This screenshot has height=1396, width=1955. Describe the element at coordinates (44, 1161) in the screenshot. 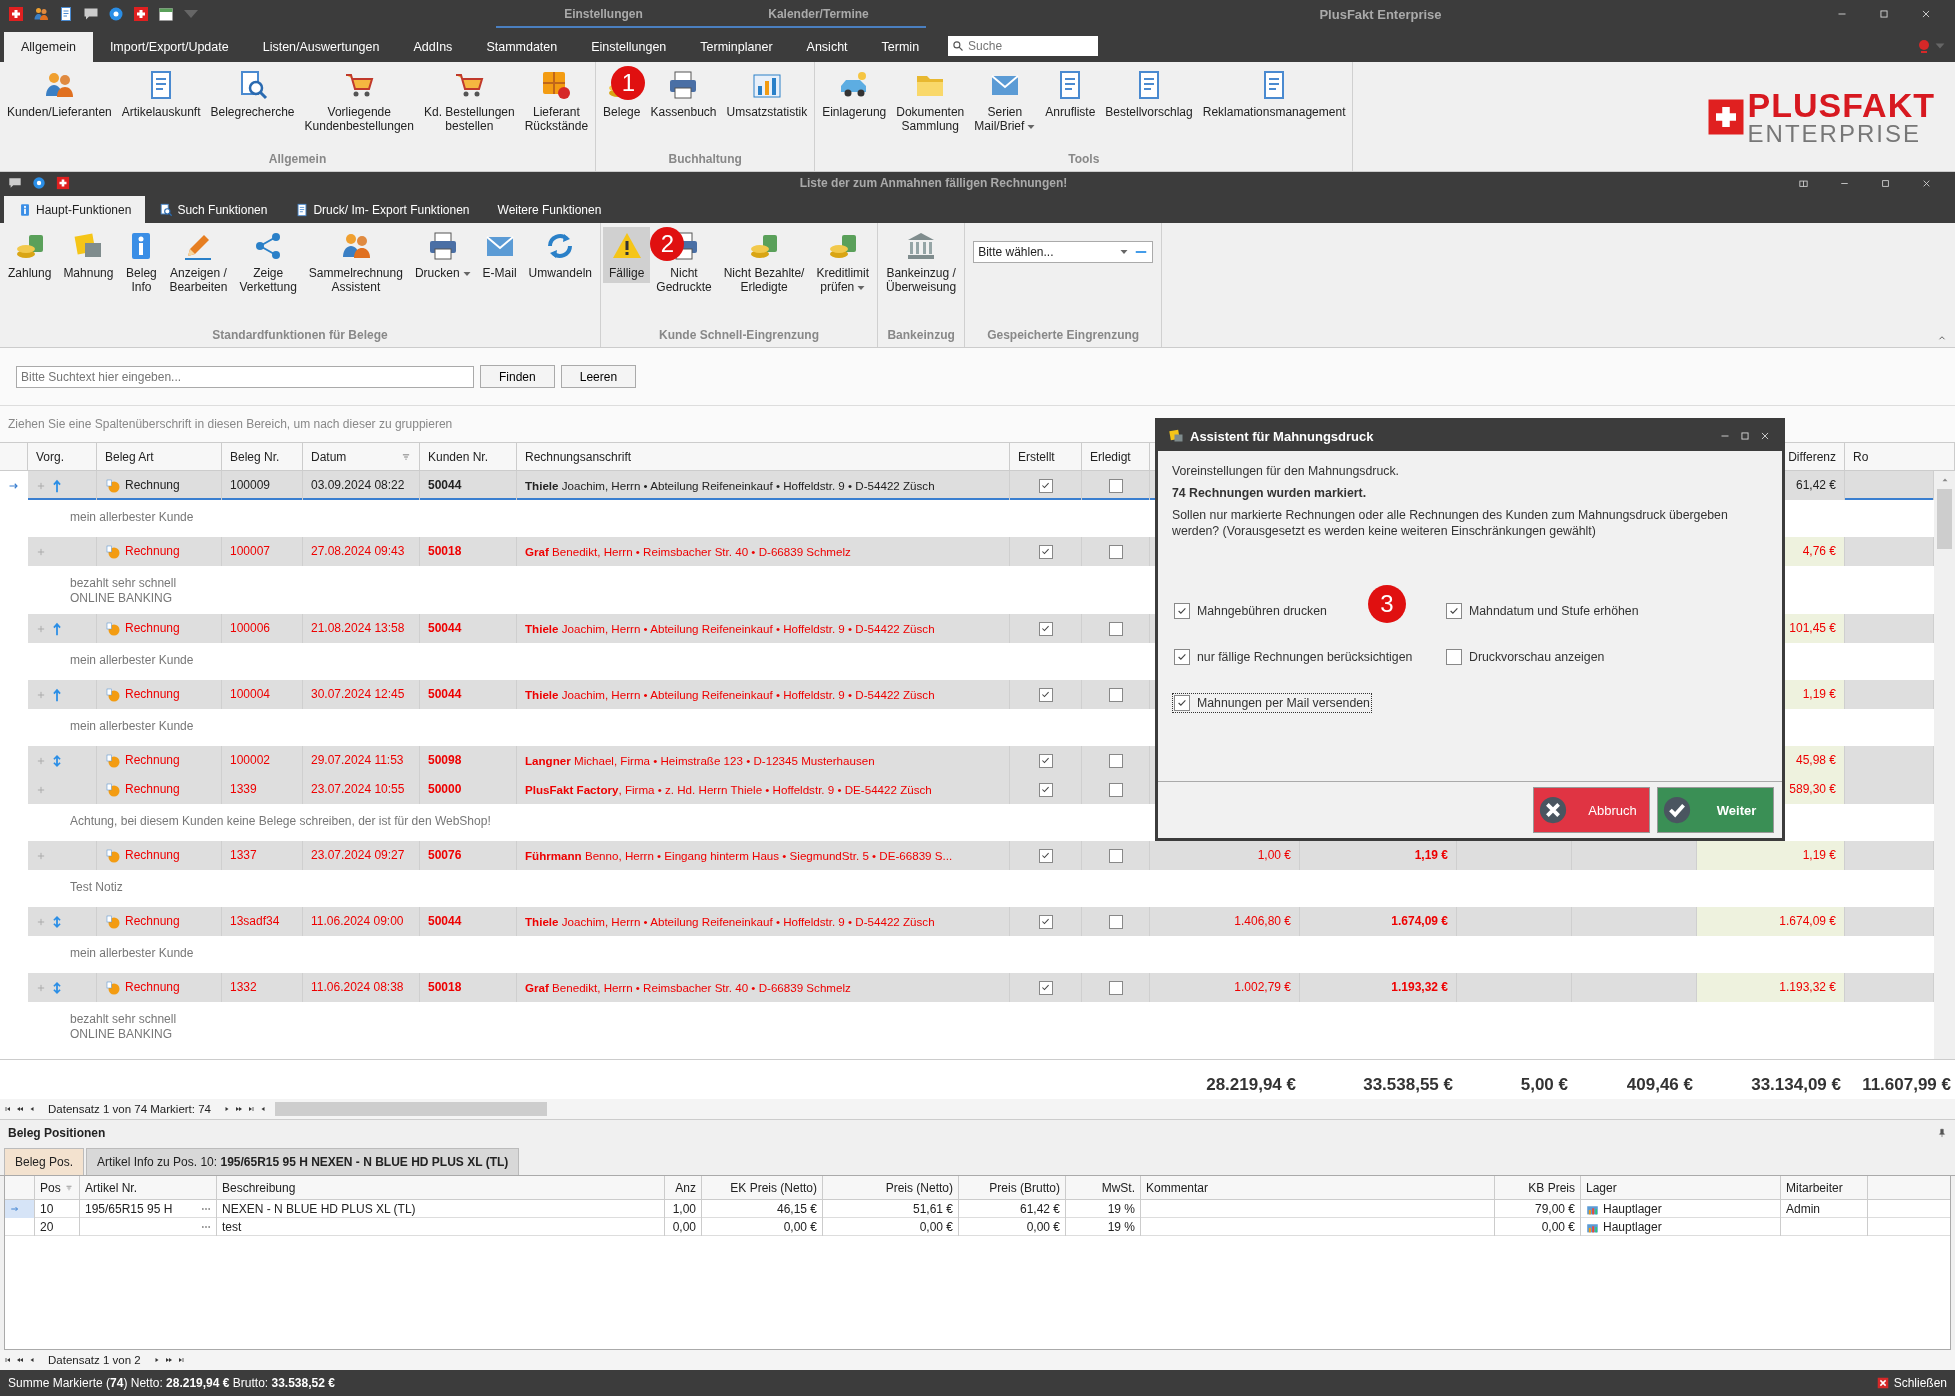

I see `panel-tab: Beleg Pos.` at that location.